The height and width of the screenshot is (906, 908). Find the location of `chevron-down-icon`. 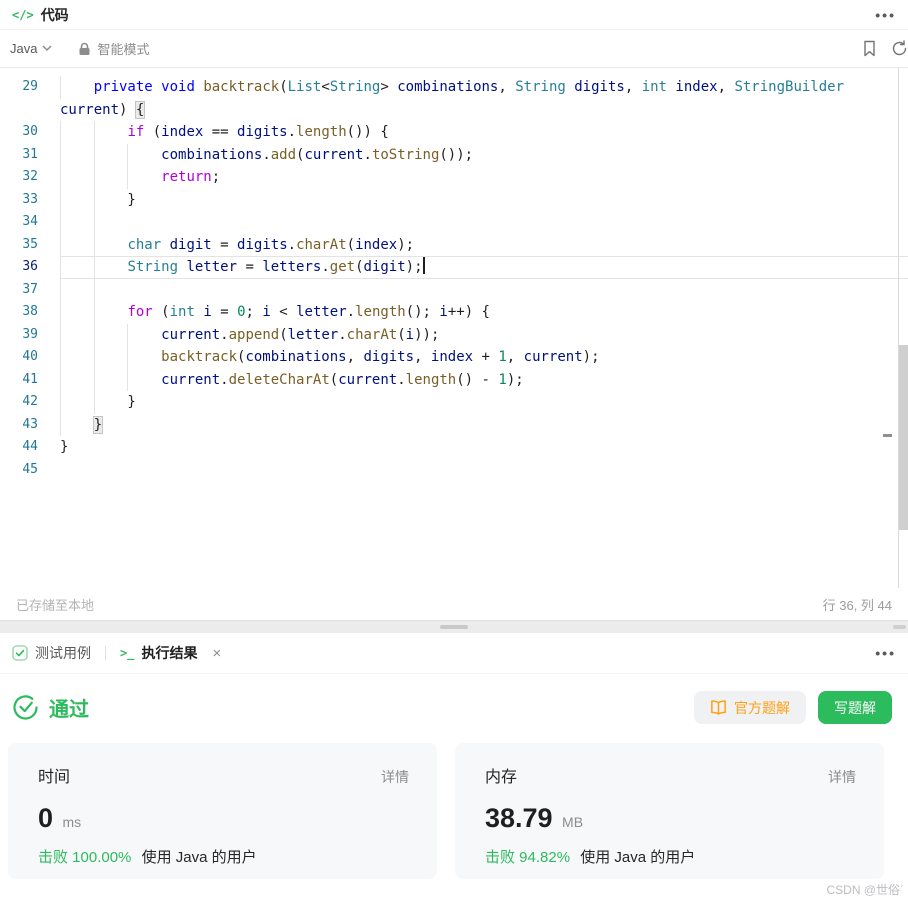

chevron-down-icon is located at coordinates (47, 48).